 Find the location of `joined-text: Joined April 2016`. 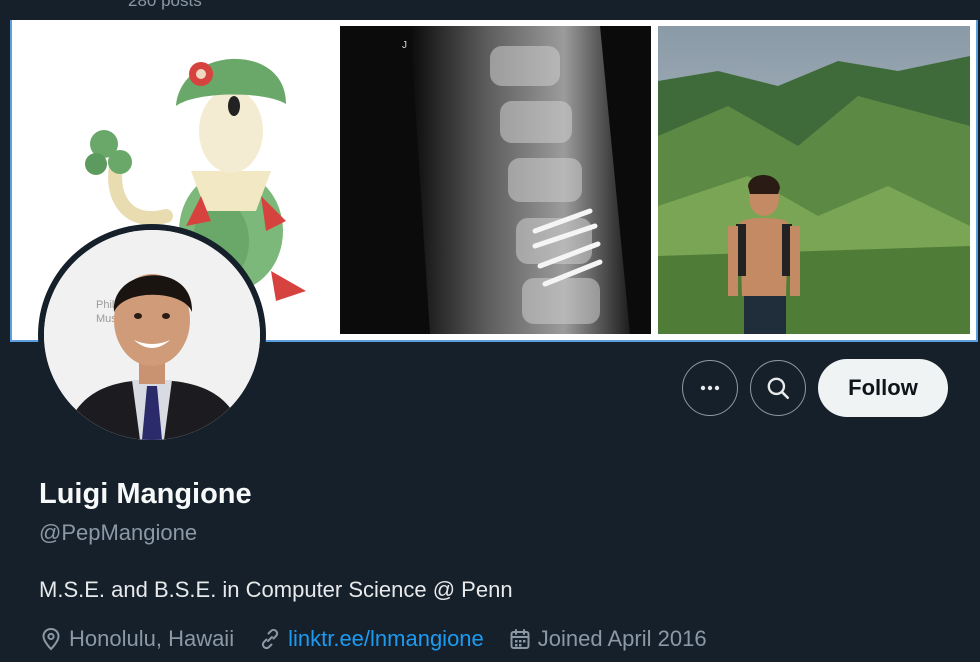

joined-text: Joined April 2016 is located at coordinates (622, 638).